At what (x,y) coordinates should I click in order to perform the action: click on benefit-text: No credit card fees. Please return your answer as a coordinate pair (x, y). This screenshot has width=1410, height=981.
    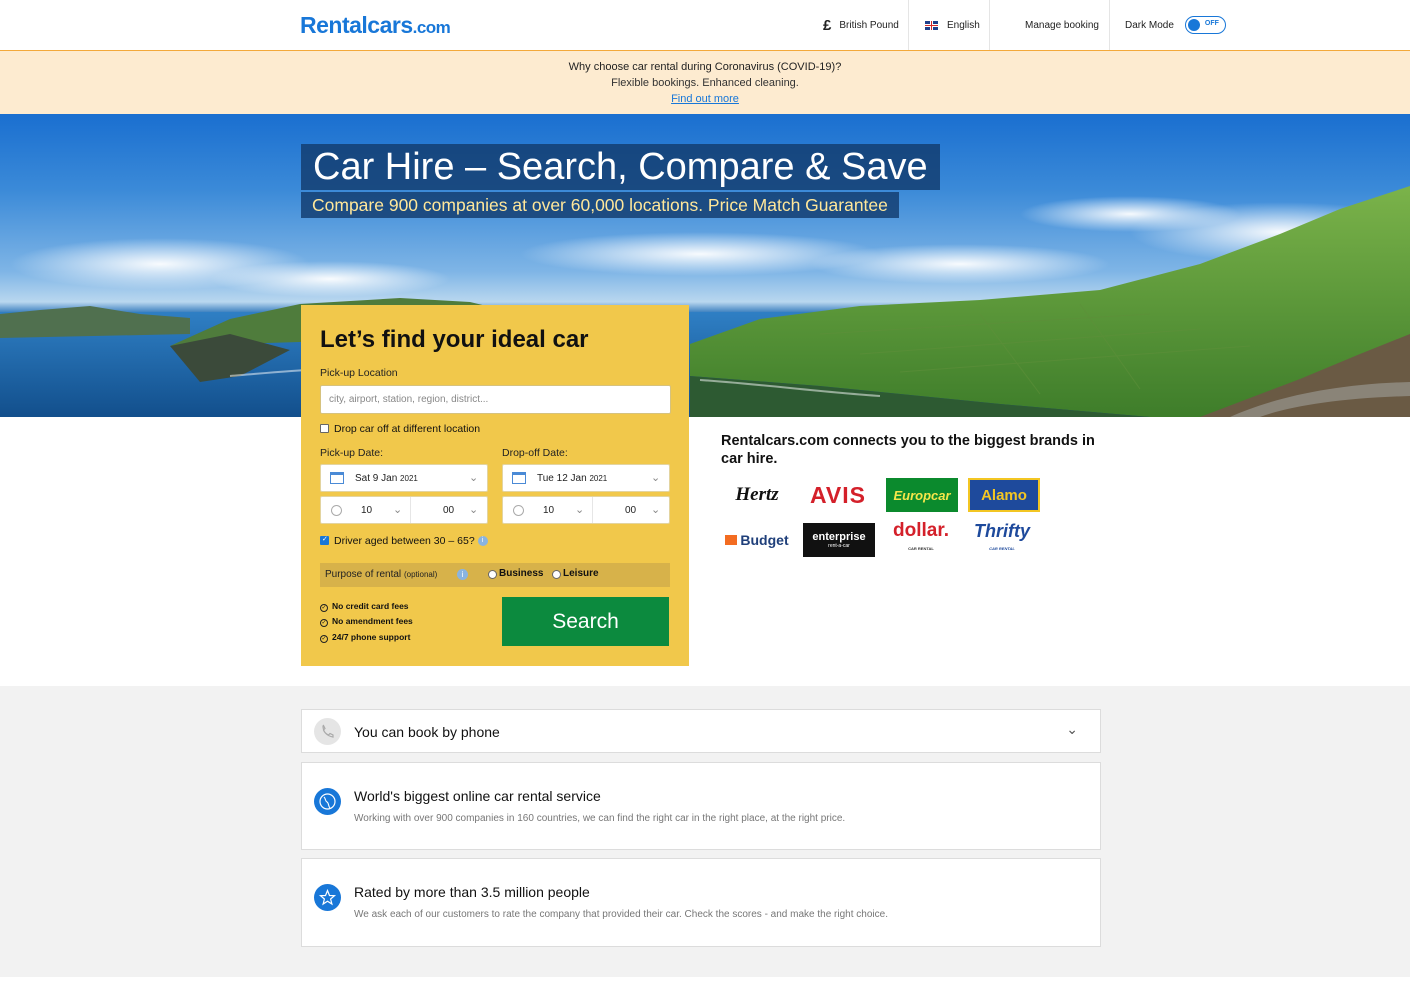
    Looking at the image, I should click on (370, 606).